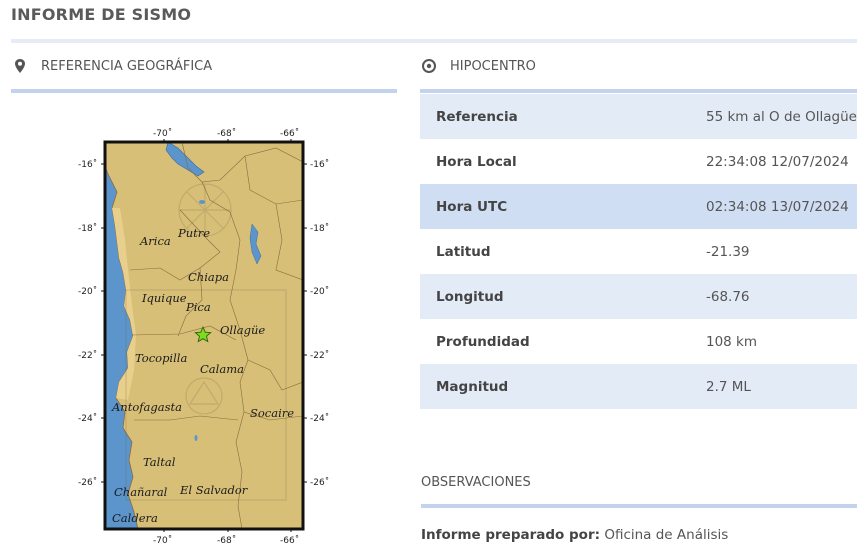  What do you see at coordinates (472, 386) in the screenshot?
I see `row-label: Magnitud` at bounding box center [472, 386].